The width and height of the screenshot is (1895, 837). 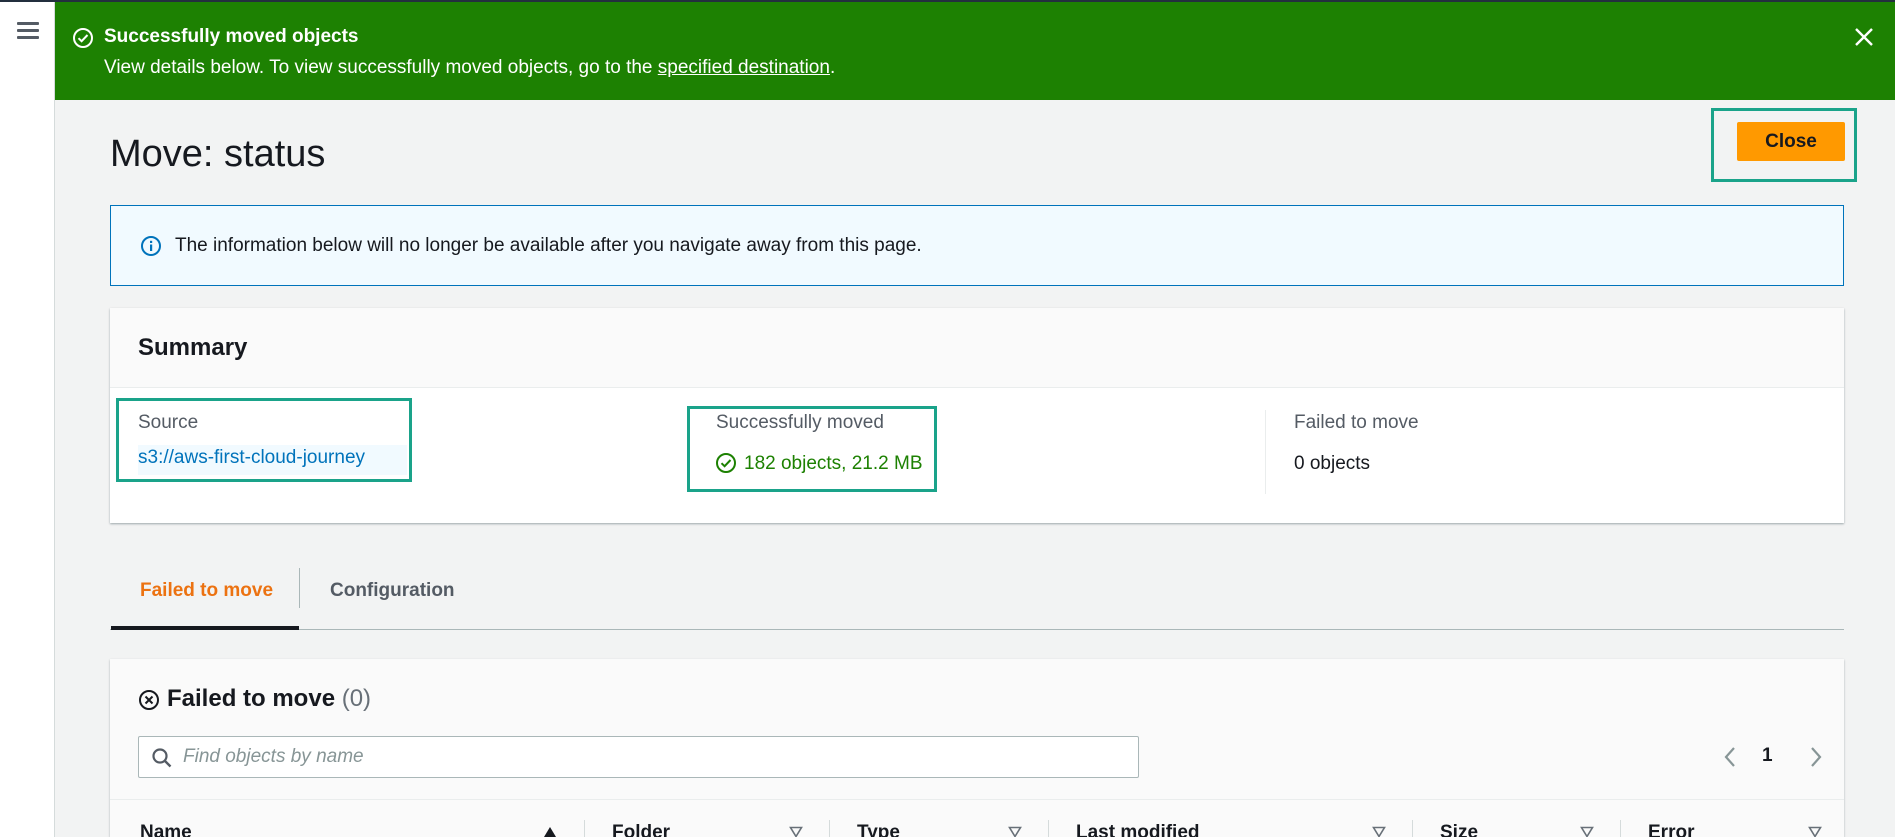 What do you see at coordinates (658, 757) in the screenshot?
I see `search-input` at bounding box center [658, 757].